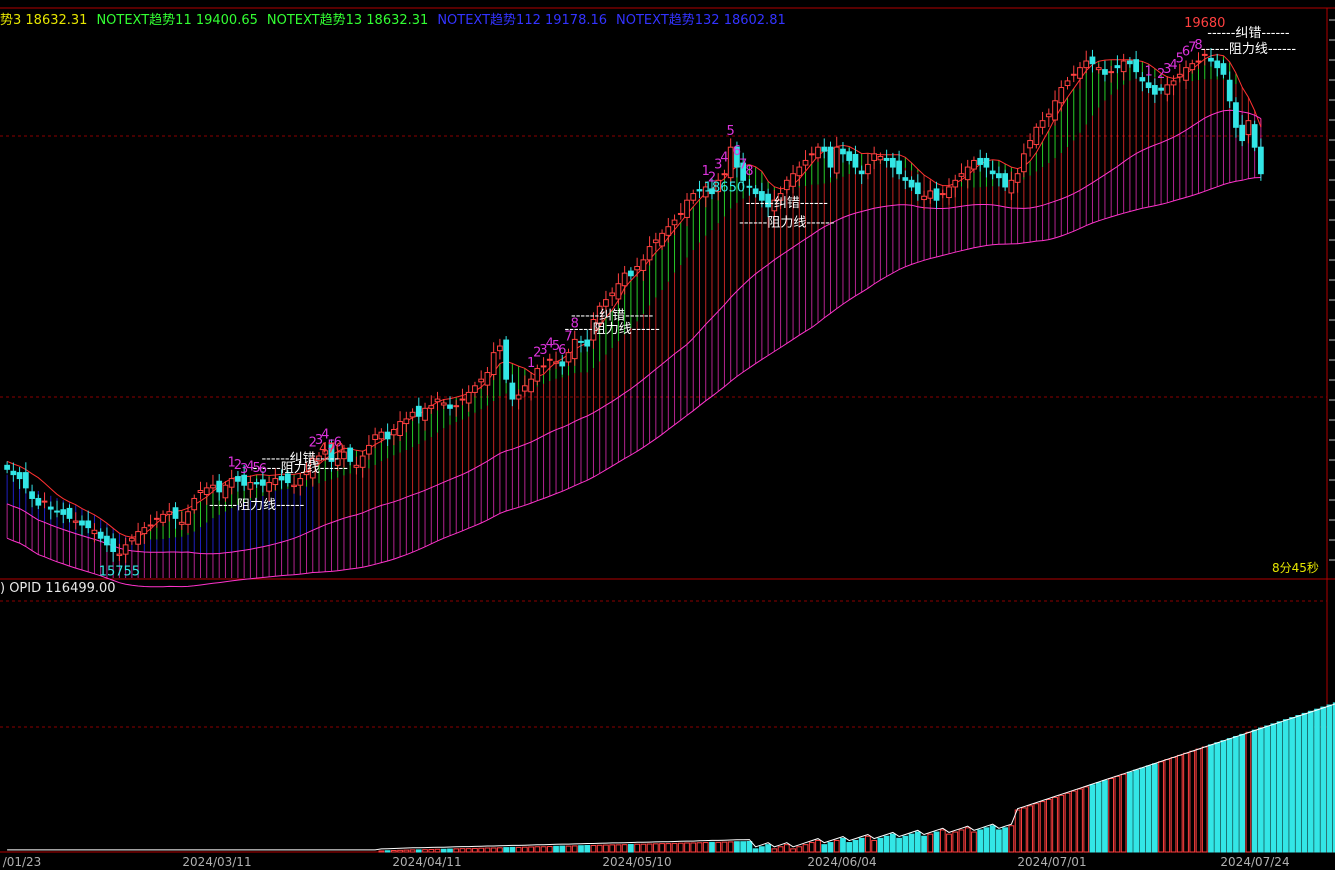  What do you see at coordinates (749, 171) in the screenshot?
I see `sequence-mark: 8` at bounding box center [749, 171].